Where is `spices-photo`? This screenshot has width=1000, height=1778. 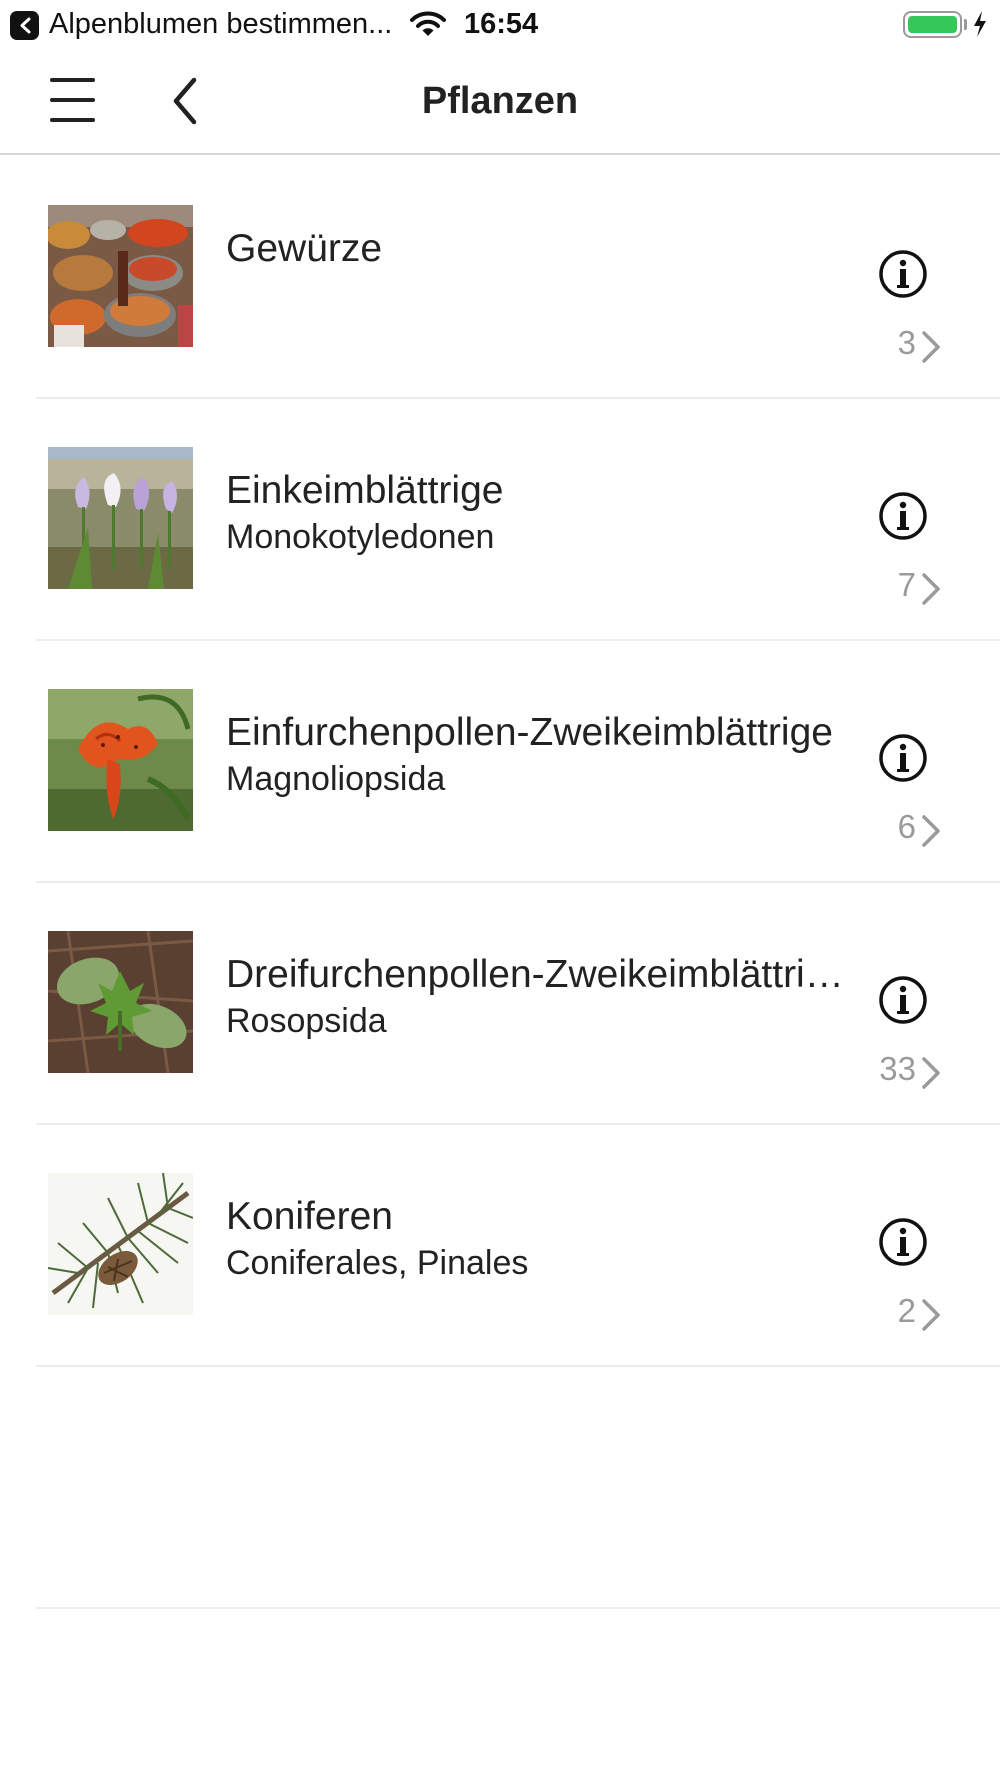
spices-photo is located at coordinates (120, 276).